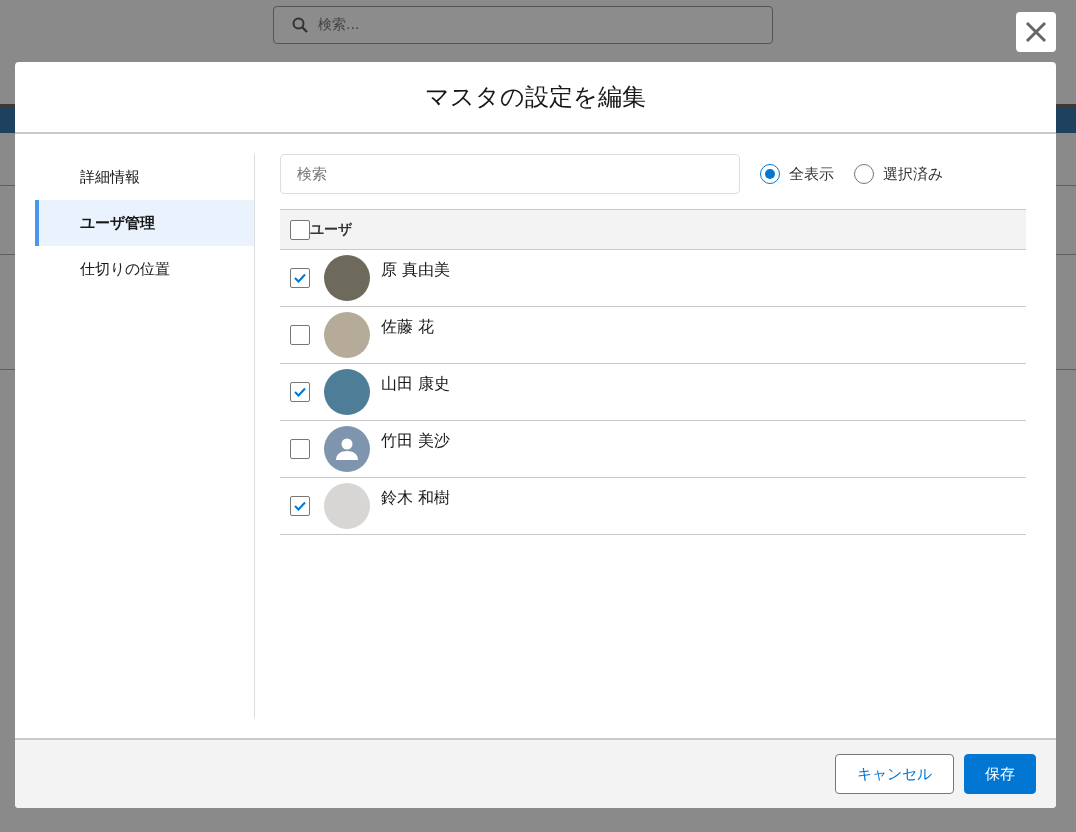 Image resolution: width=1076 pixels, height=832 pixels. I want to click on select-all-checkbox, so click(300, 229).